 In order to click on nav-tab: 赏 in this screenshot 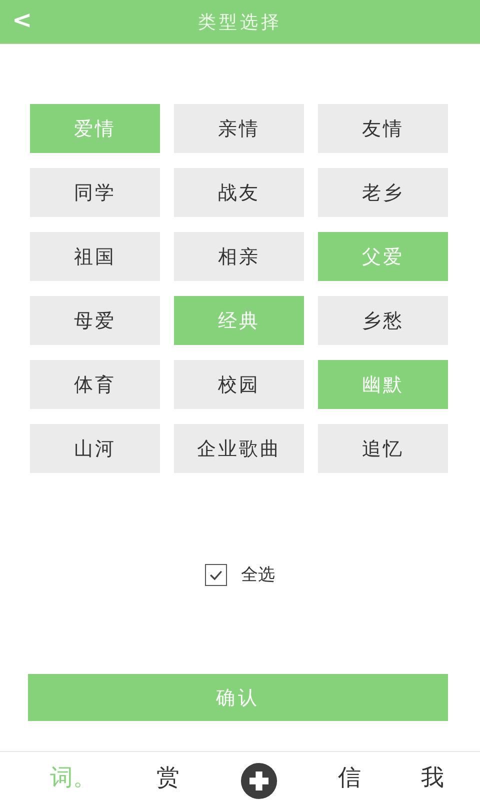, I will do `click(168, 777)`.